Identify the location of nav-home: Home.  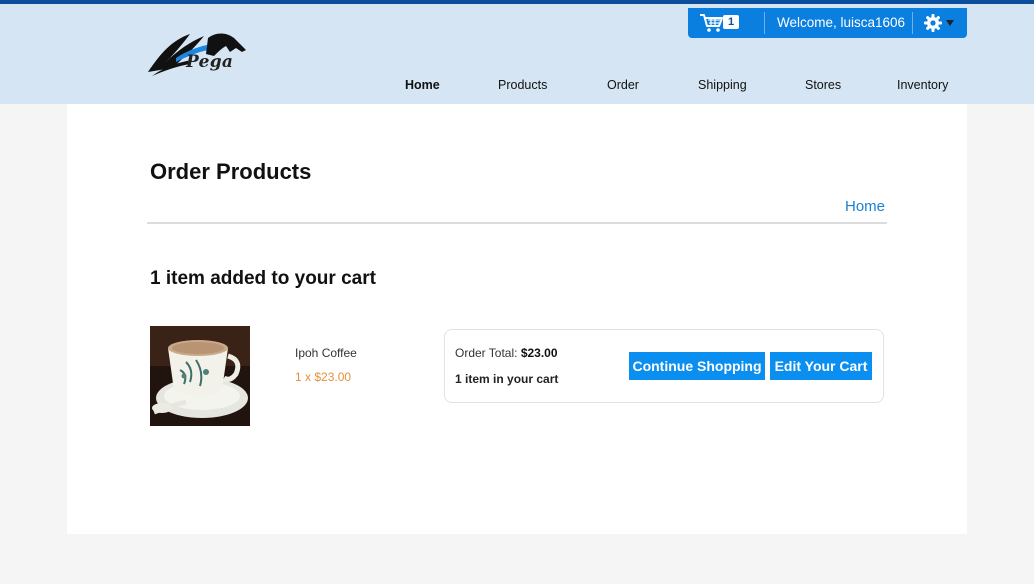
(422, 86).